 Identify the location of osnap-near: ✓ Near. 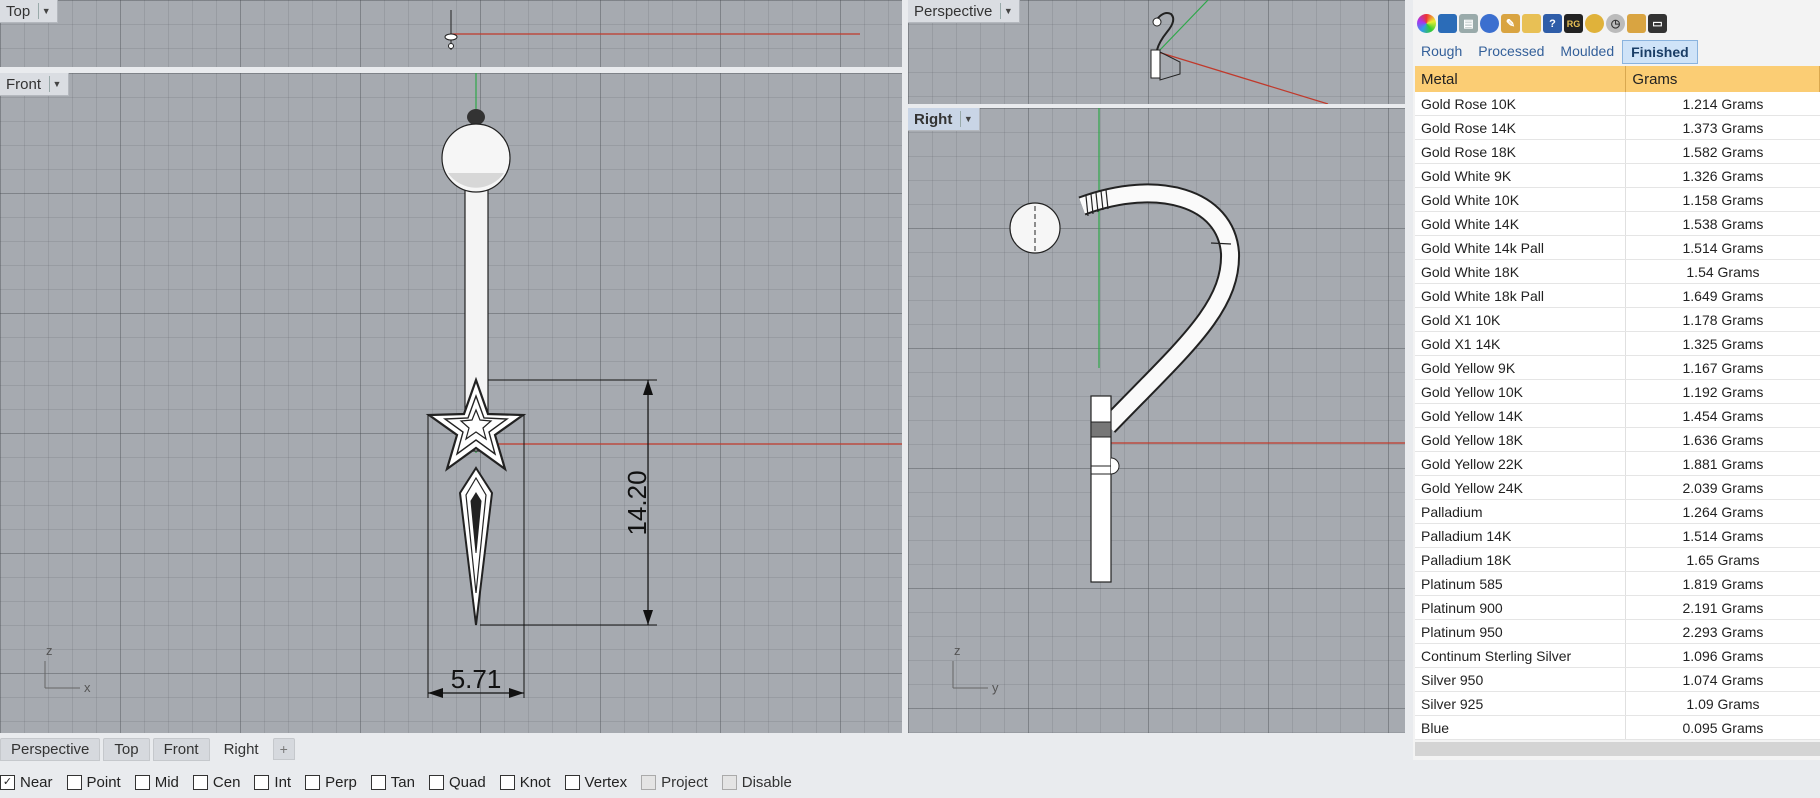
(26, 782).